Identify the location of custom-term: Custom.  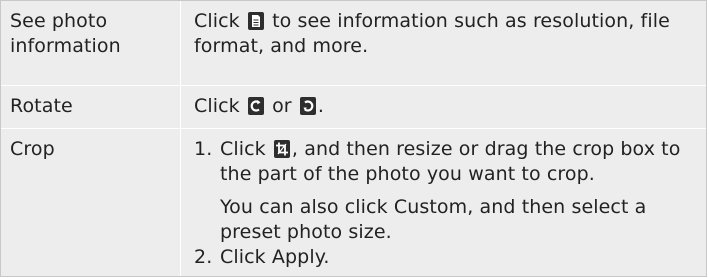
(430, 207).